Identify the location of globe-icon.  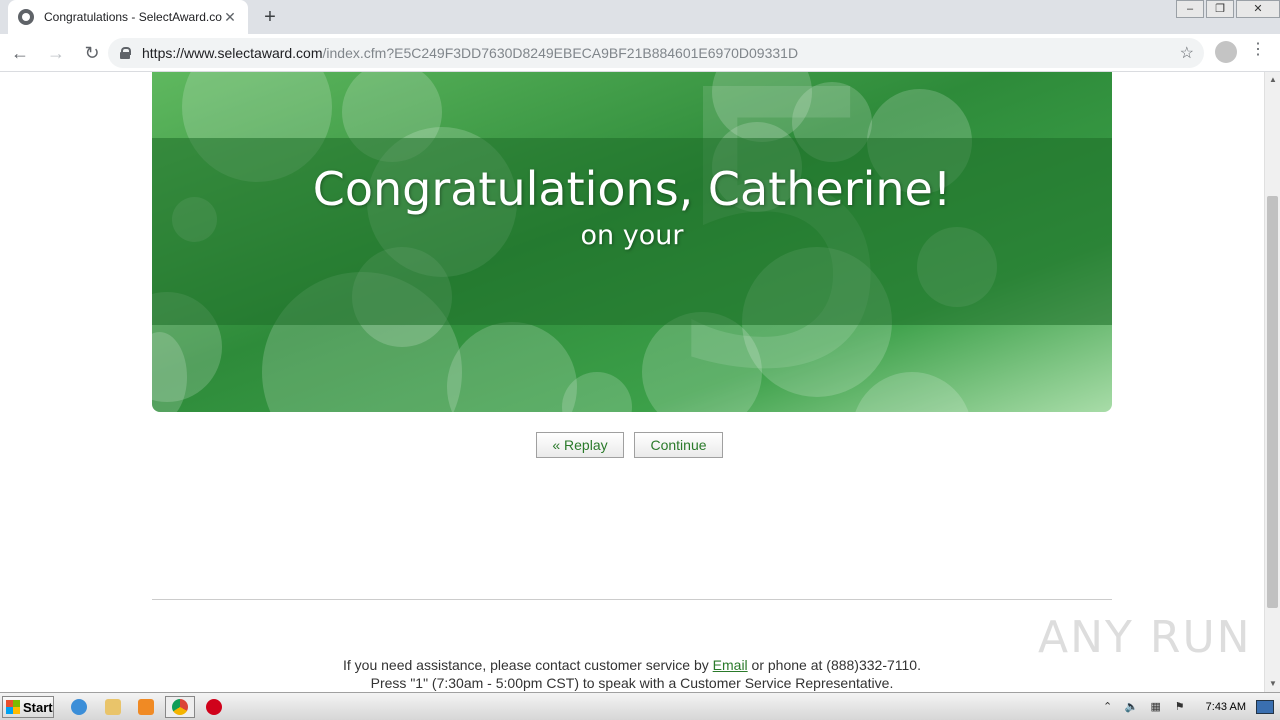
(26, 17).